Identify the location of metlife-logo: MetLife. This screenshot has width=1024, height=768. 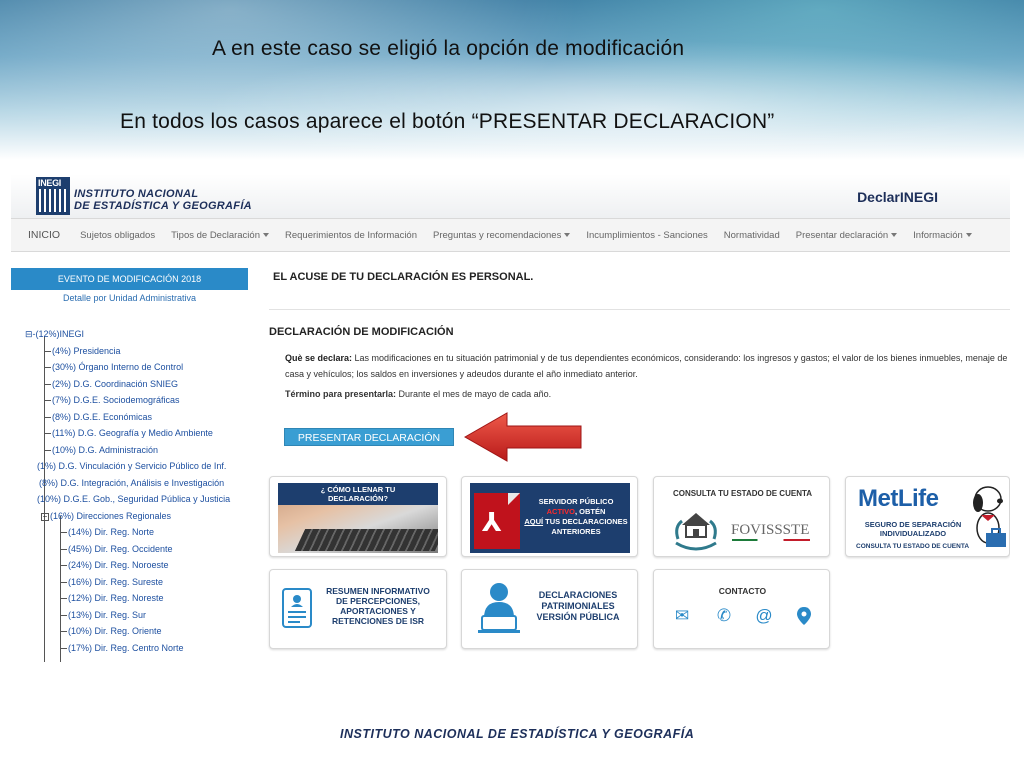
(898, 498).